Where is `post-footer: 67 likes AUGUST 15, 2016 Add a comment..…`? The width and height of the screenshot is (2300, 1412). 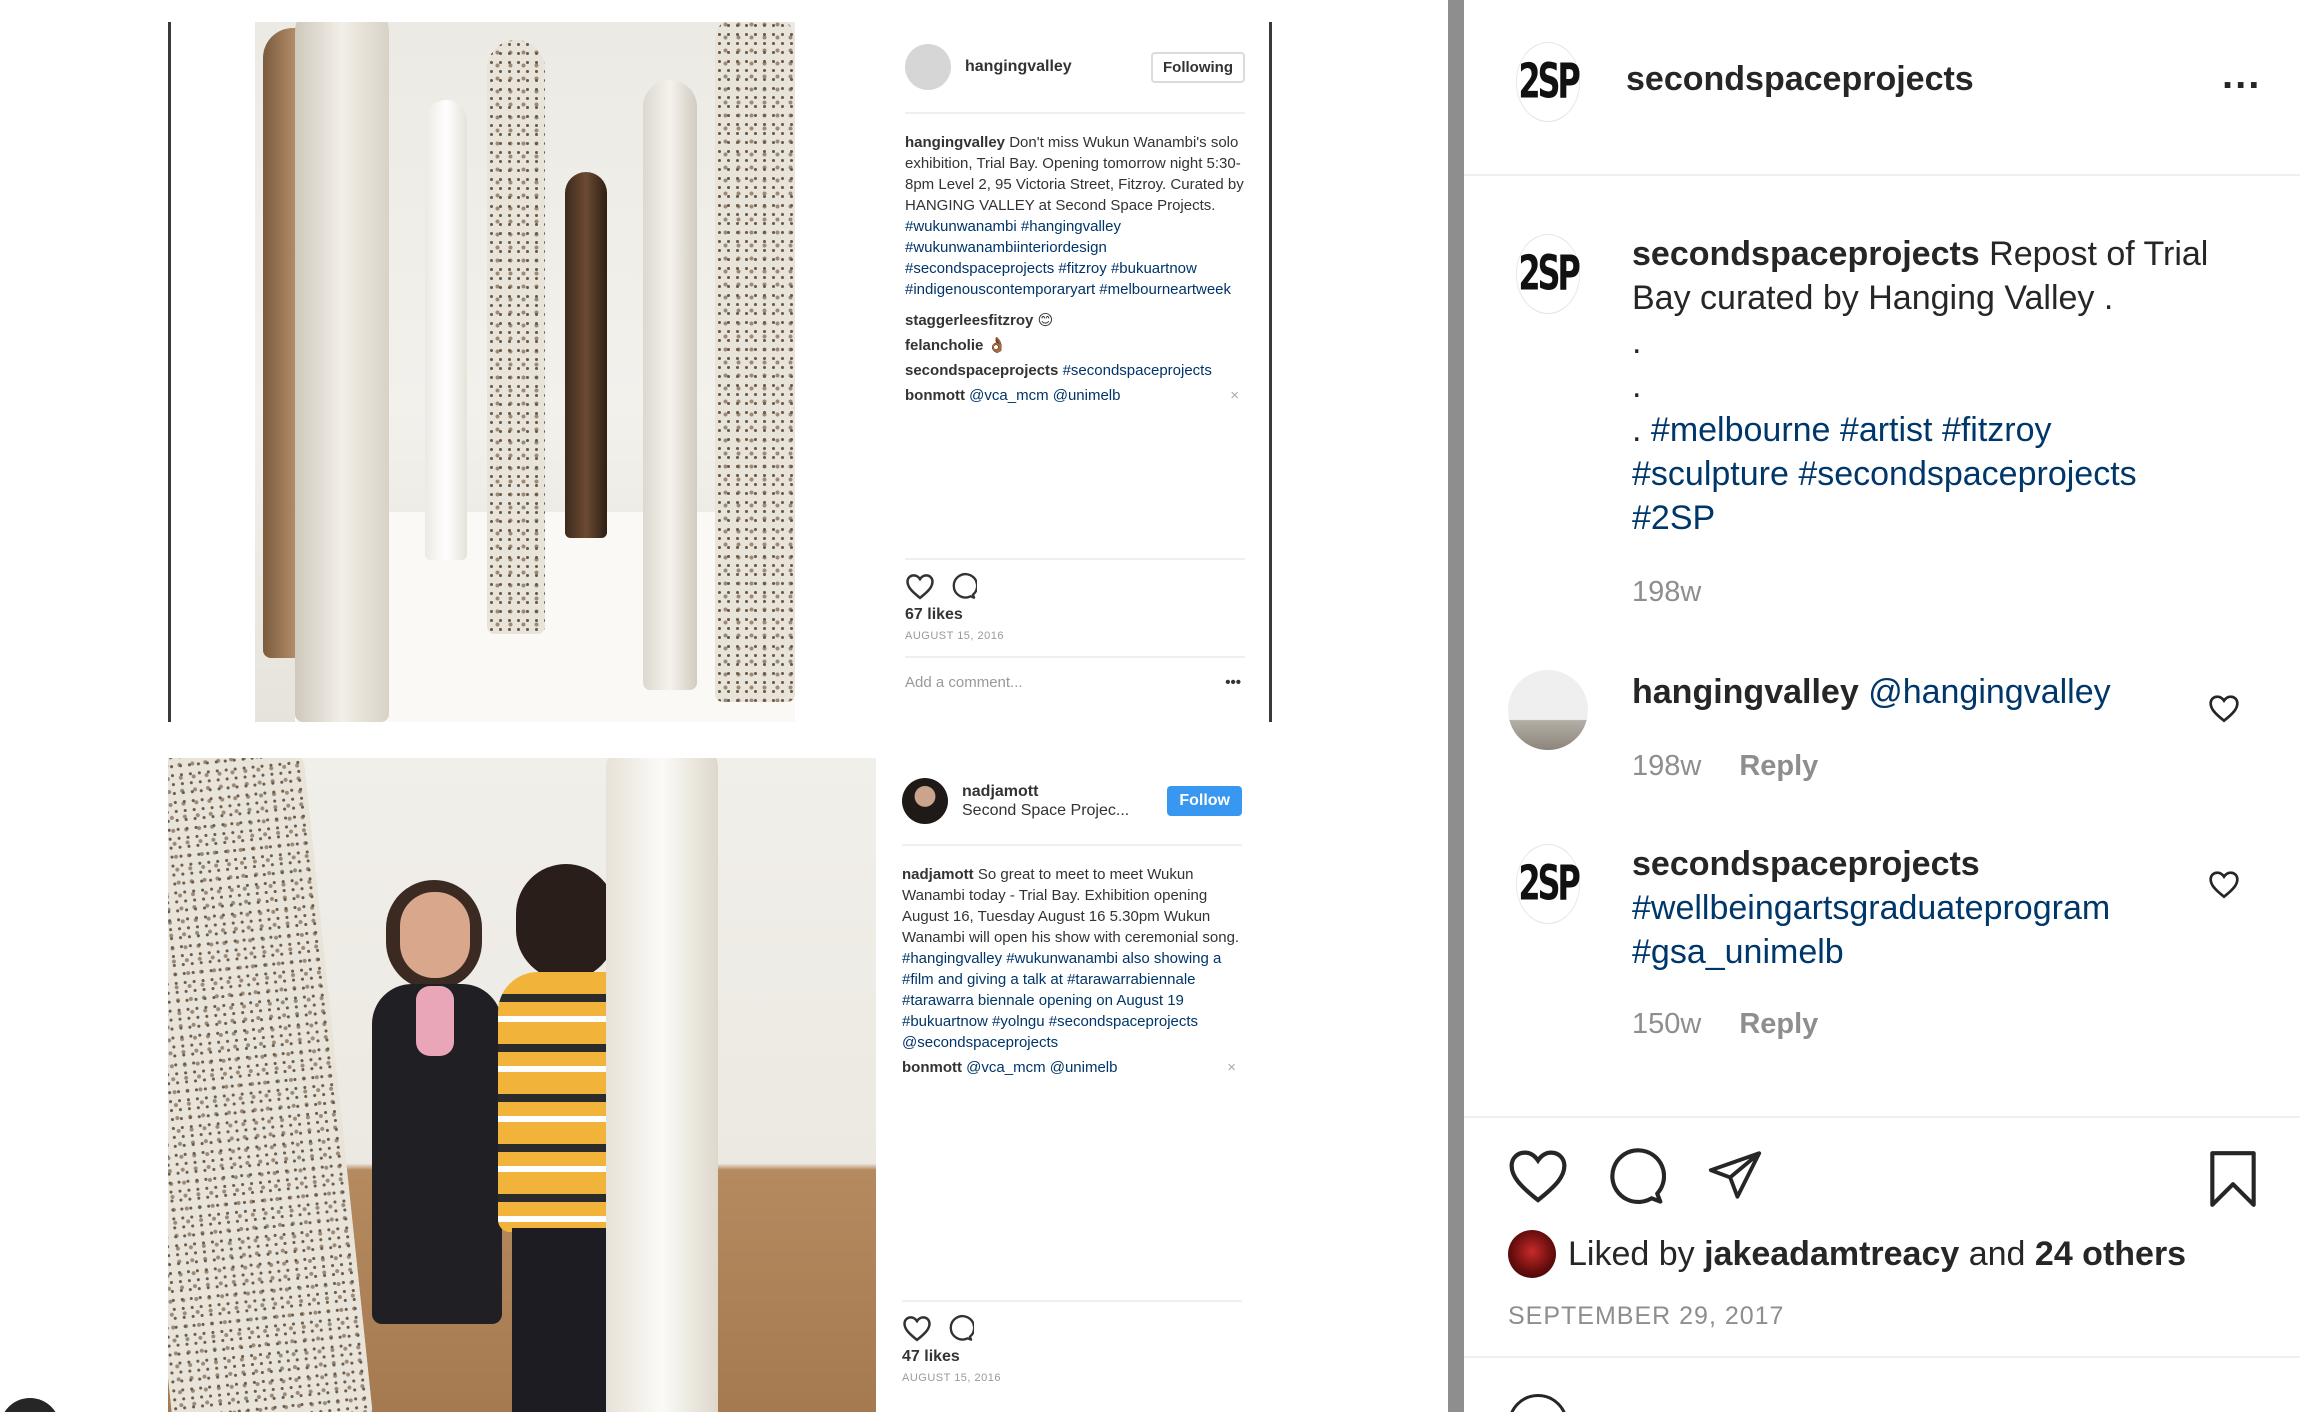
post-footer: 67 likes AUGUST 15, 2016 Add a comment..… is located at coordinates (1075, 624).